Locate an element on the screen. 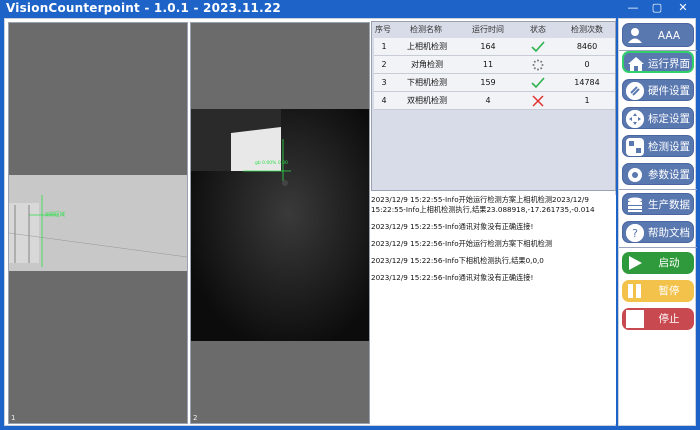 This screenshot has width=700, height=430. row-time: 164 is located at coordinates (488, 46).